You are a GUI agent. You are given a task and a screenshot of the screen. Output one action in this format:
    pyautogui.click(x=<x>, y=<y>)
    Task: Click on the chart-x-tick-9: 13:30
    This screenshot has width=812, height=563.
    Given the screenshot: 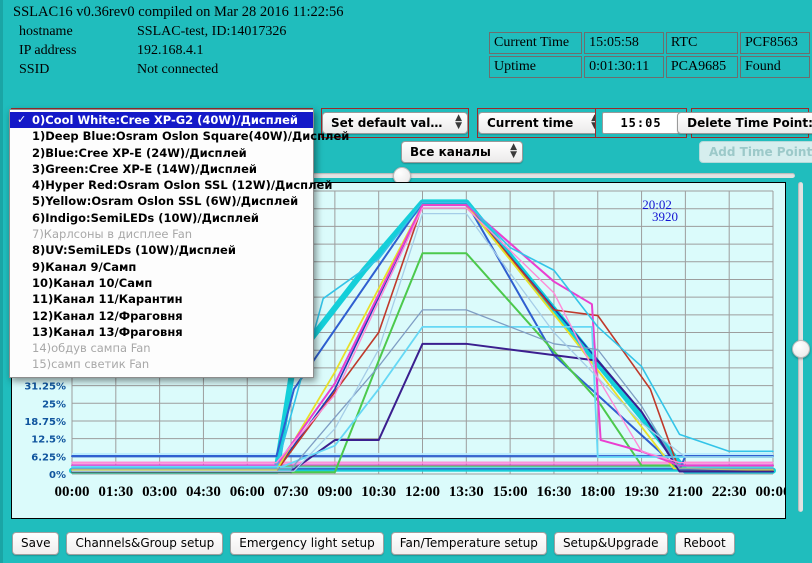 What is the action you would take?
    pyautogui.click(x=466, y=492)
    